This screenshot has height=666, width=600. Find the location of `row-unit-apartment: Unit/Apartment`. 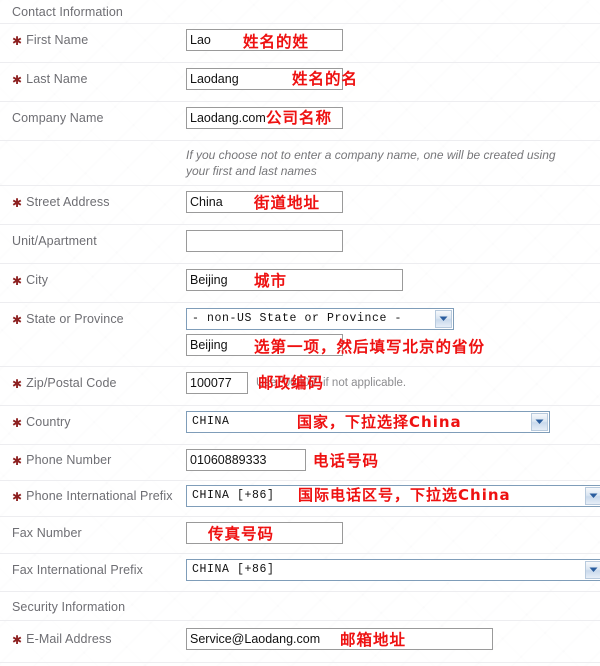

row-unit-apartment: Unit/Apartment is located at coordinates (300, 244).